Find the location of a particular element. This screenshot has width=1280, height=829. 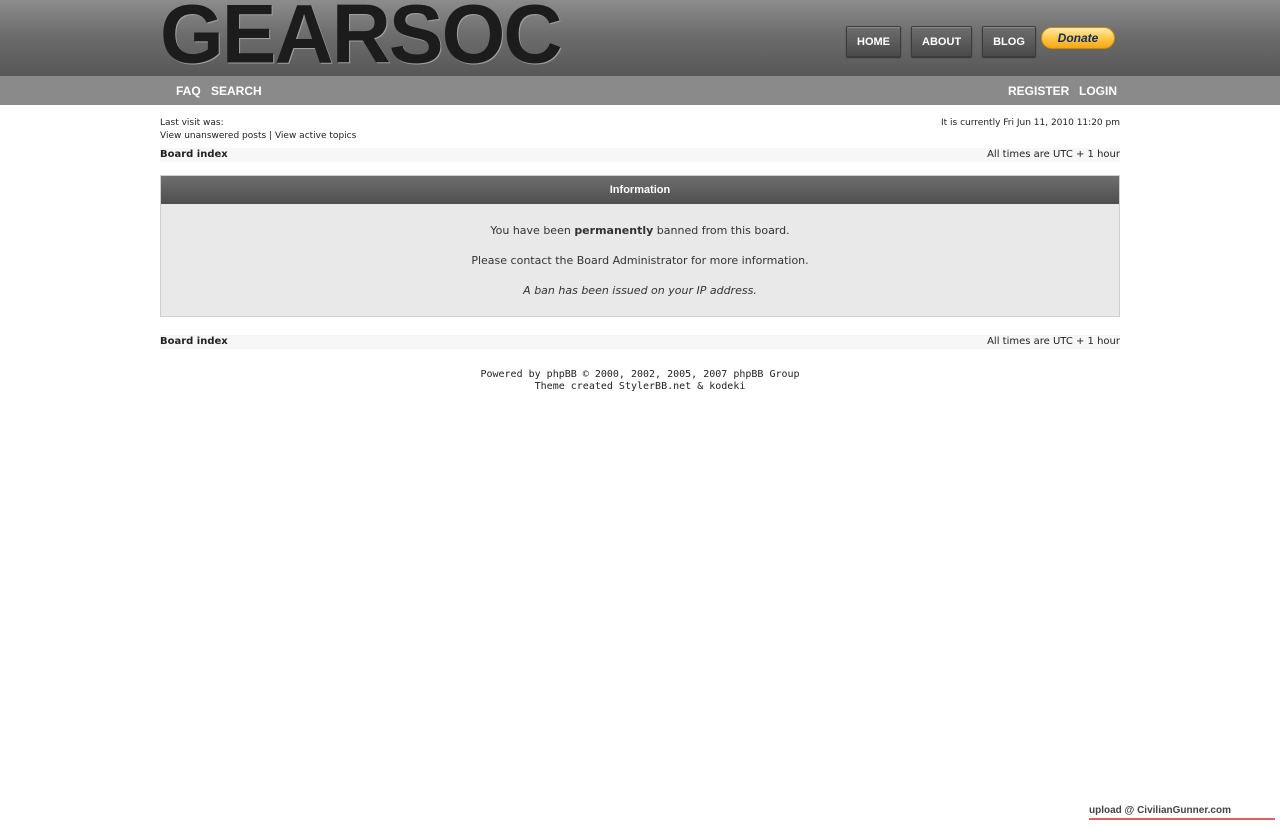

register-link: REGISTER is located at coordinates (1038, 91).